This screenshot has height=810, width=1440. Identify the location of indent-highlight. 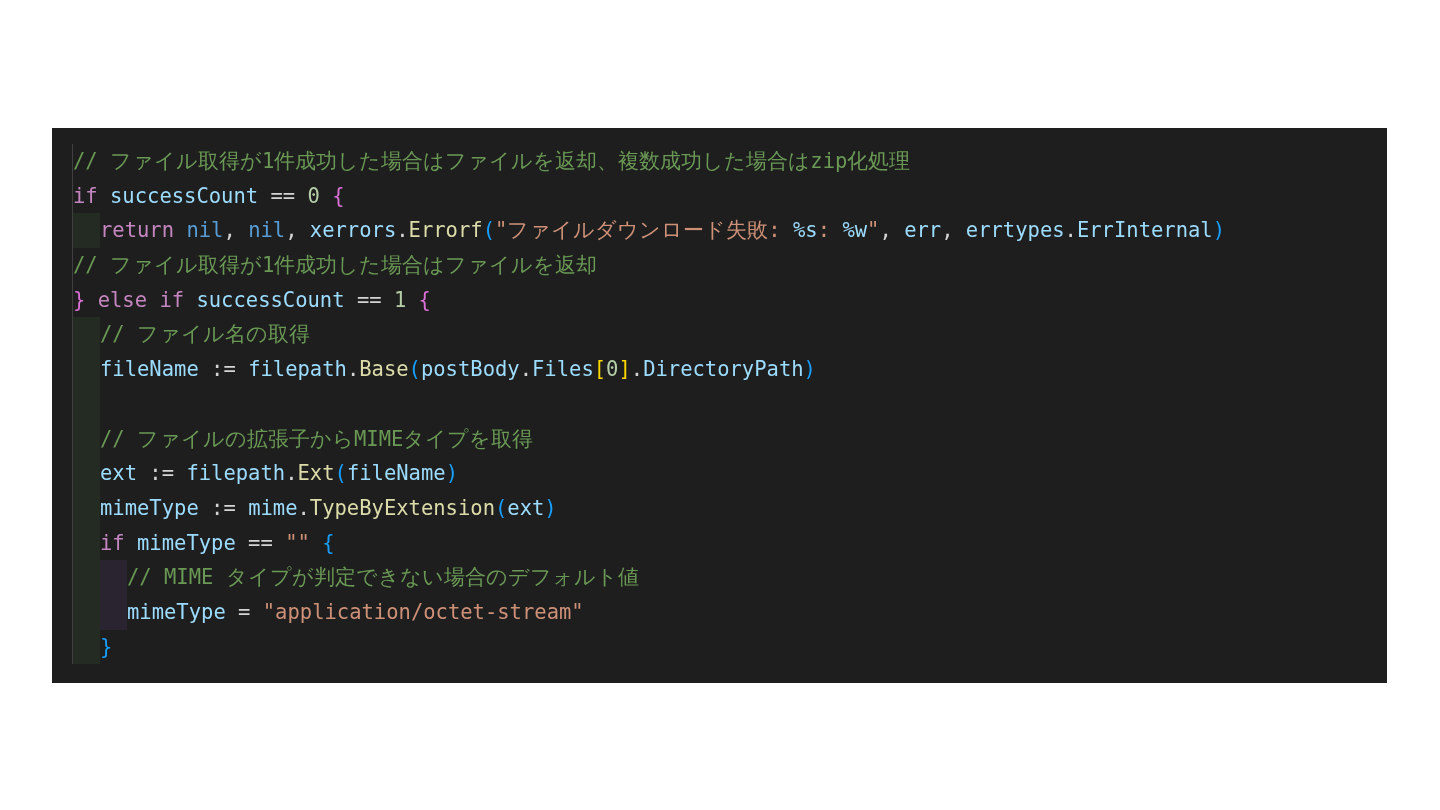
(86, 231).